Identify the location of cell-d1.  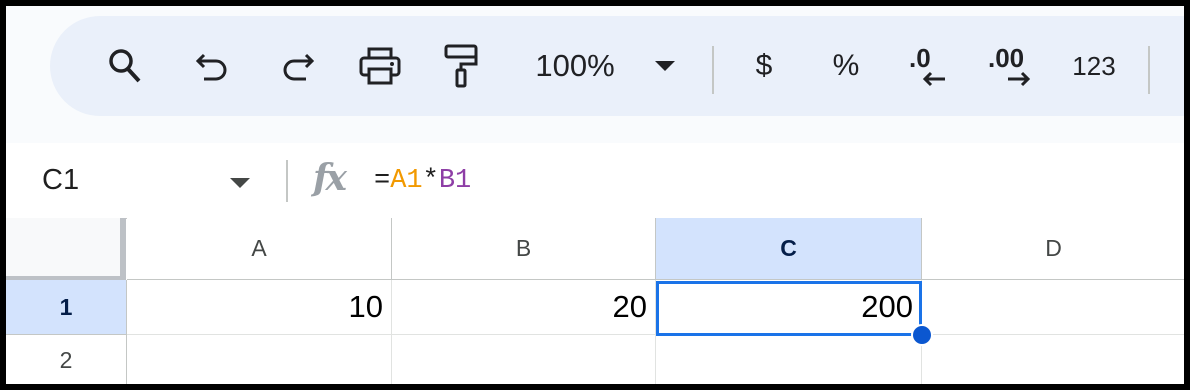
(1053, 307).